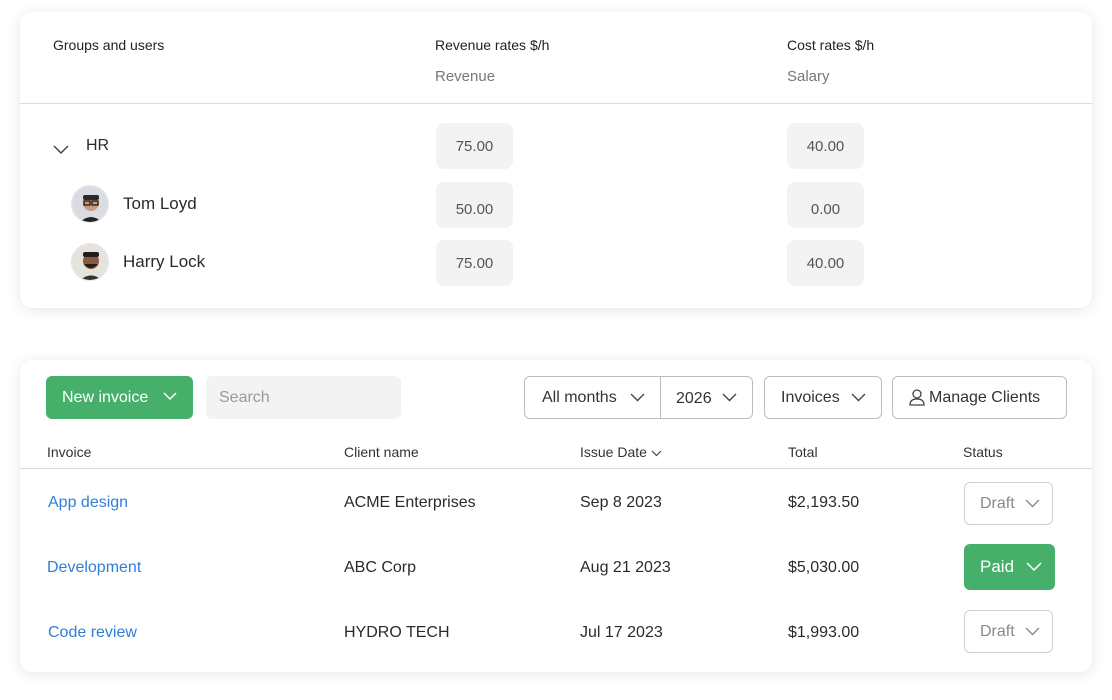 The height and width of the screenshot is (700, 1112). I want to click on client-name: HYDRO TECH, so click(397, 632).